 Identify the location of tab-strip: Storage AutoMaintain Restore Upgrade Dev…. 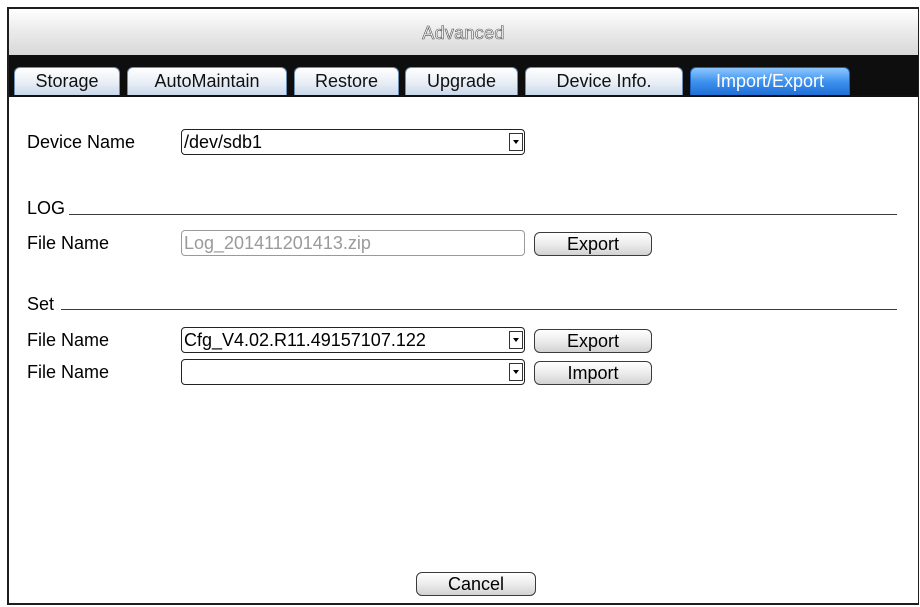
(463, 76).